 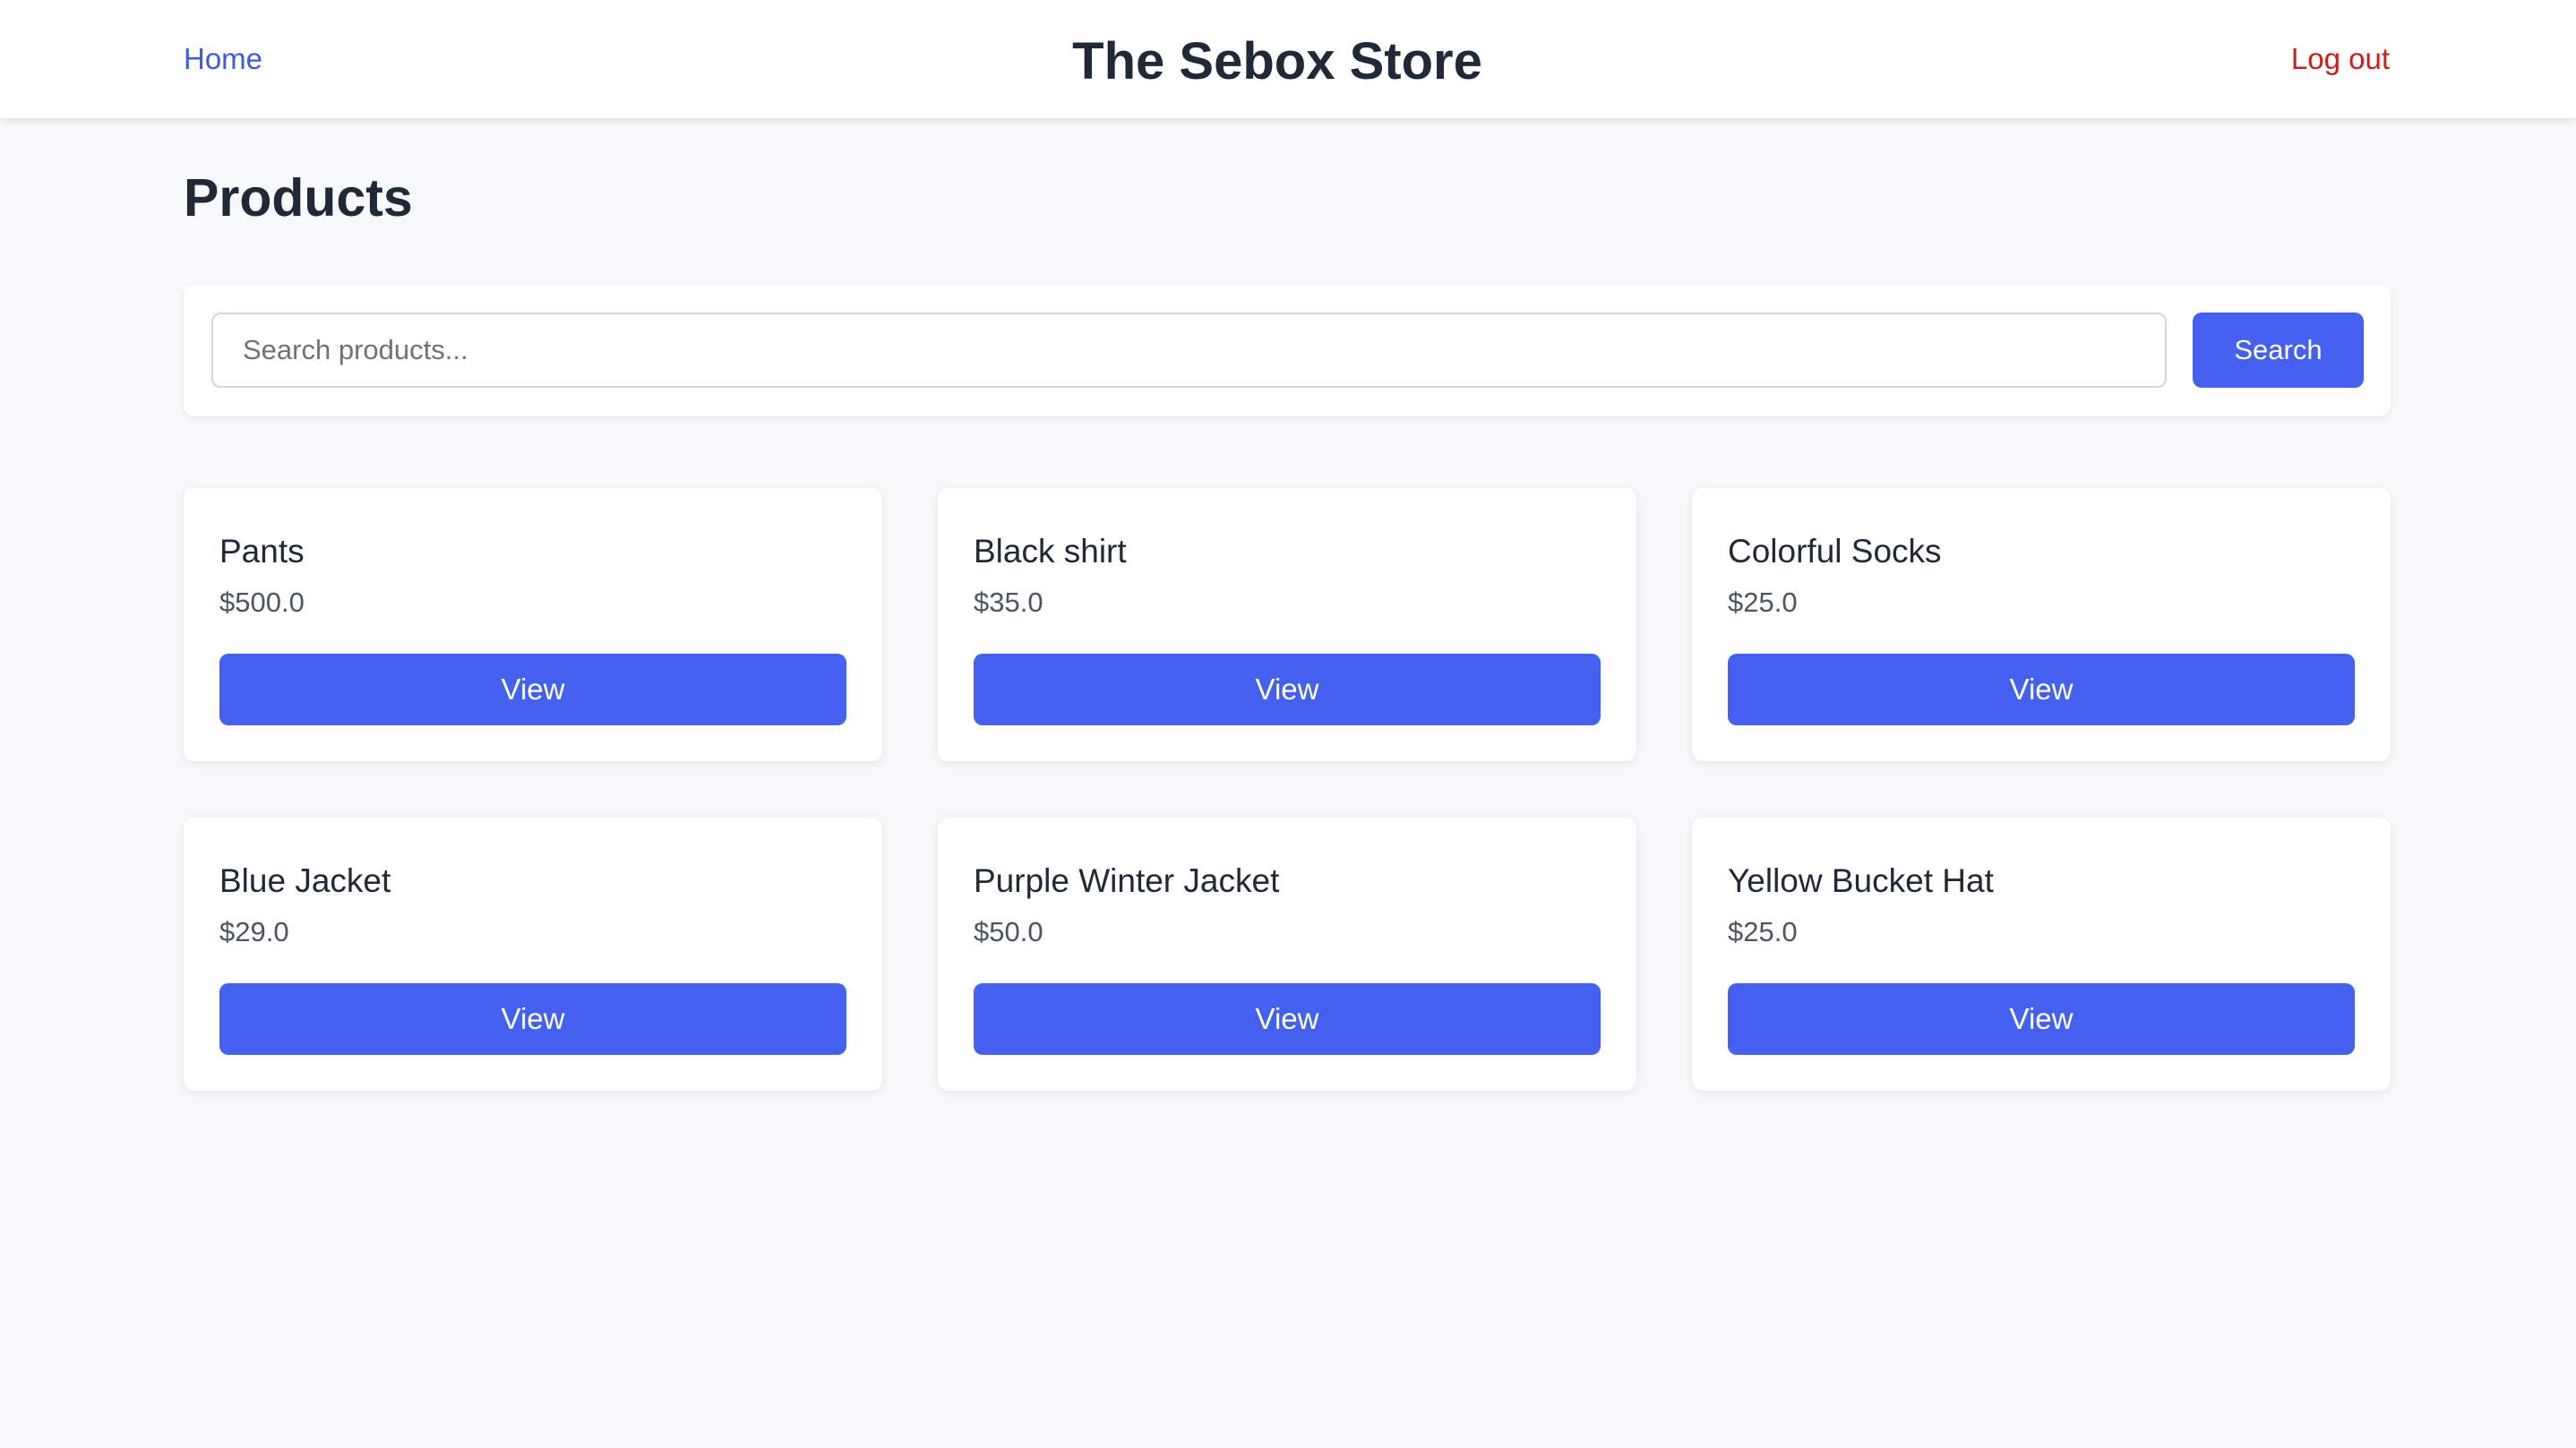 What do you see at coordinates (2041, 954) in the screenshot?
I see `product-card: Yellow Bucket Hat $25.0 View` at bounding box center [2041, 954].